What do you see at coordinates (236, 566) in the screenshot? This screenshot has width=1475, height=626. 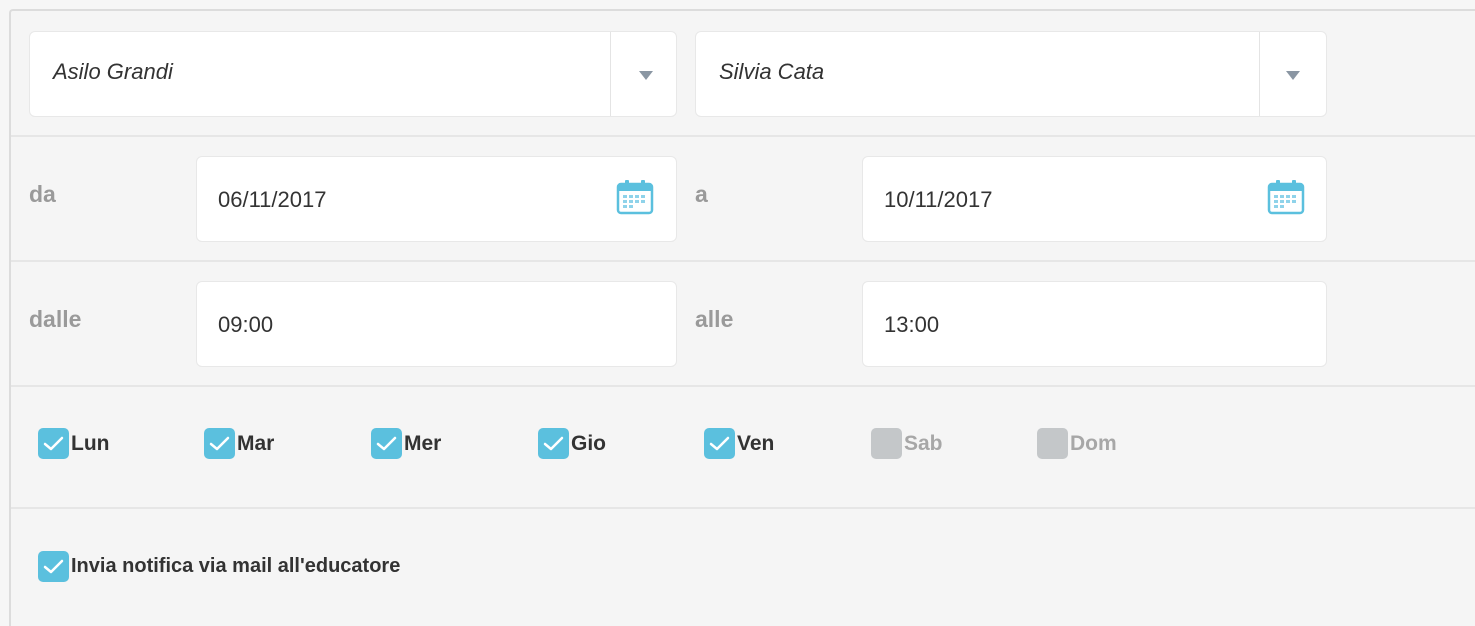 I see `notify-label: Invia notifica via mail all'educatore` at bounding box center [236, 566].